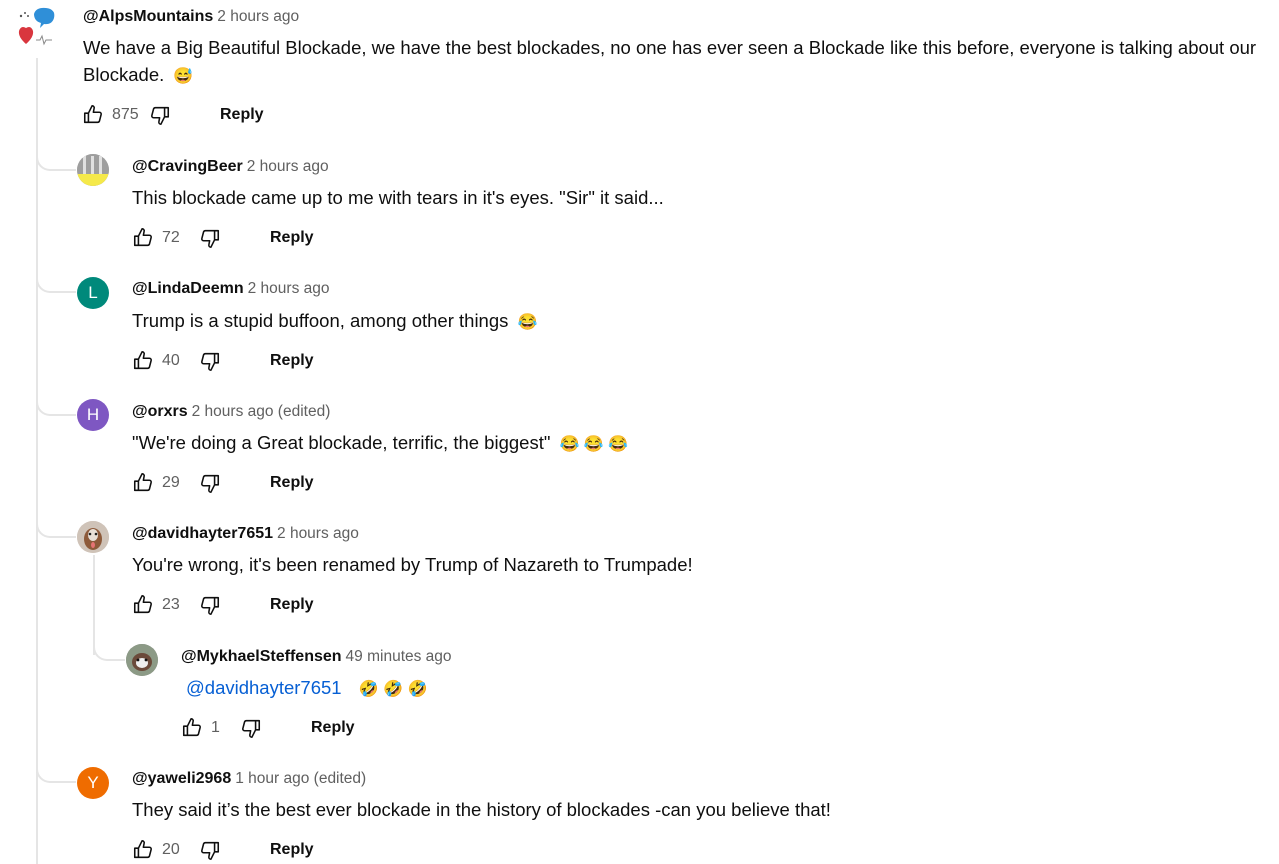 The image size is (1279, 864). I want to click on like-count: 1, so click(215, 727).